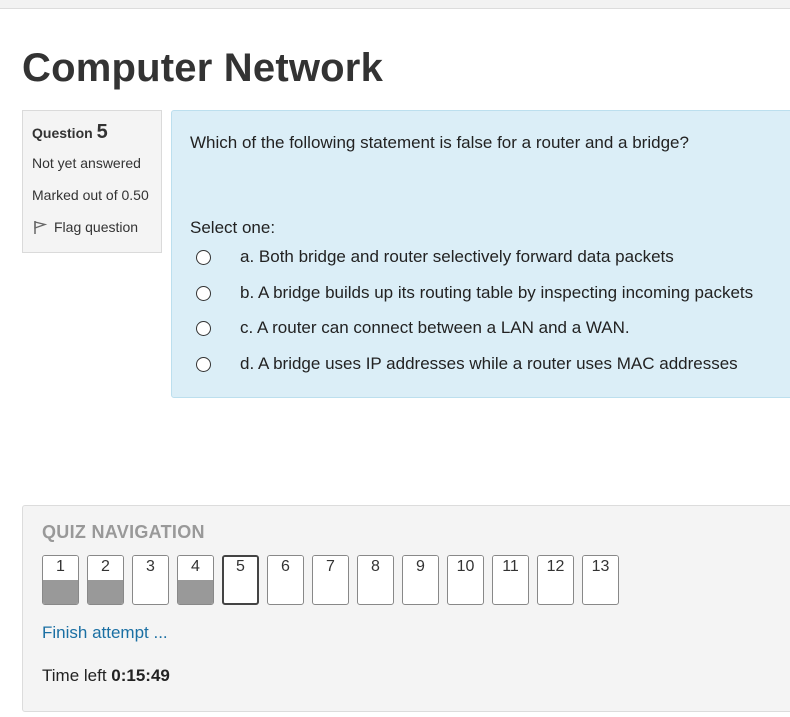 The width and height of the screenshot is (790, 717). Describe the element at coordinates (105, 567) in the screenshot. I see `quiz-nav-button-number: 2` at that location.